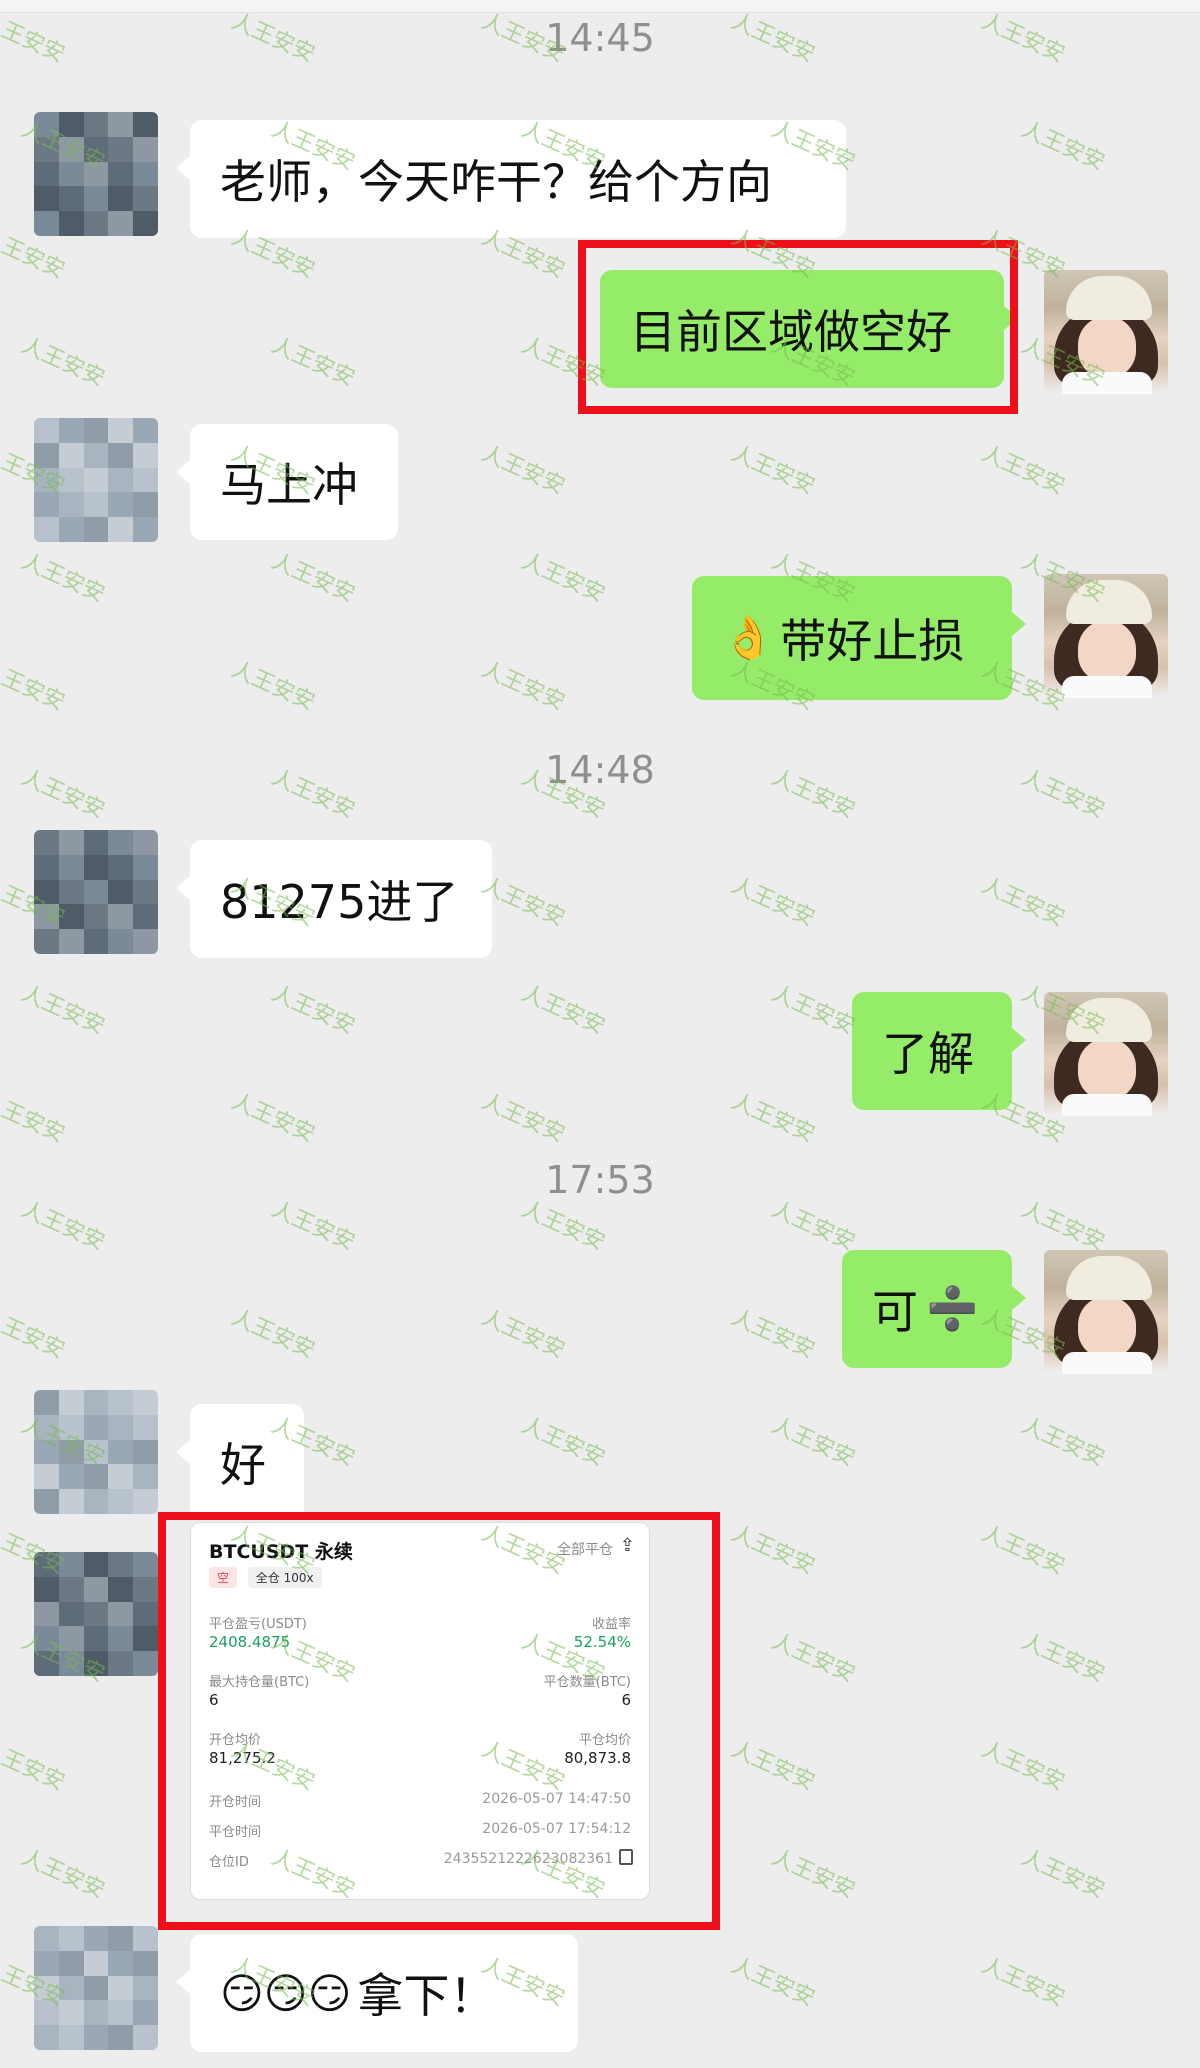 The image size is (1200, 2068). What do you see at coordinates (289, 485) in the screenshot?
I see `message-text: 马上冲` at bounding box center [289, 485].